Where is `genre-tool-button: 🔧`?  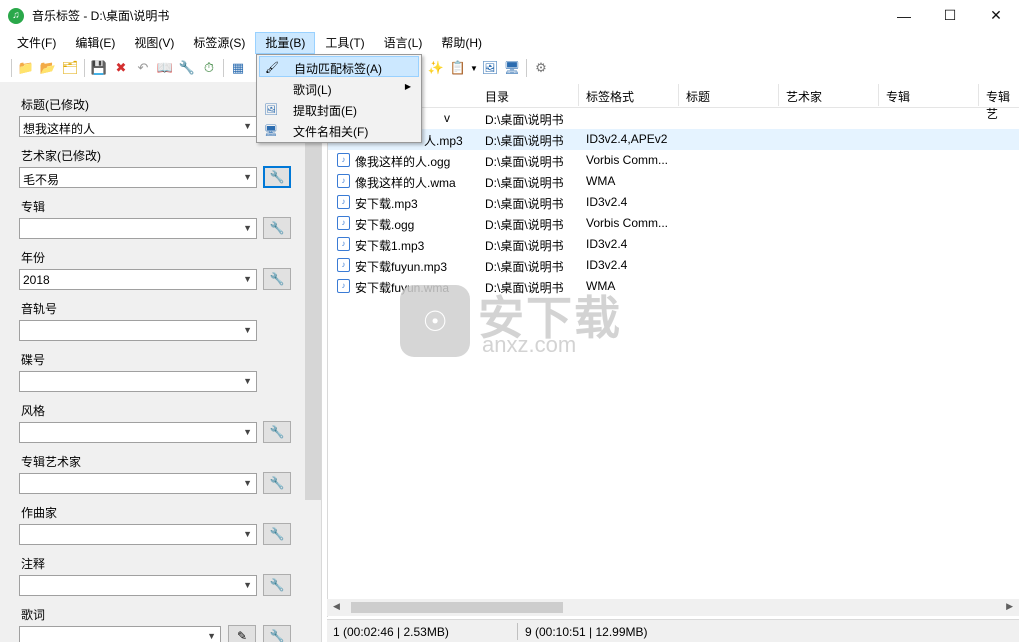 genre-tool-button: 🔧 is located at coordinates (277, 432).